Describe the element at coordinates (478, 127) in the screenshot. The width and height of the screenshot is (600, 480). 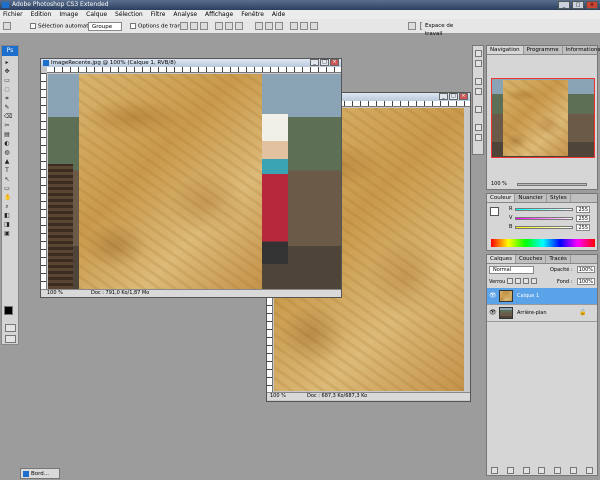
I see `character-icon` at that location.